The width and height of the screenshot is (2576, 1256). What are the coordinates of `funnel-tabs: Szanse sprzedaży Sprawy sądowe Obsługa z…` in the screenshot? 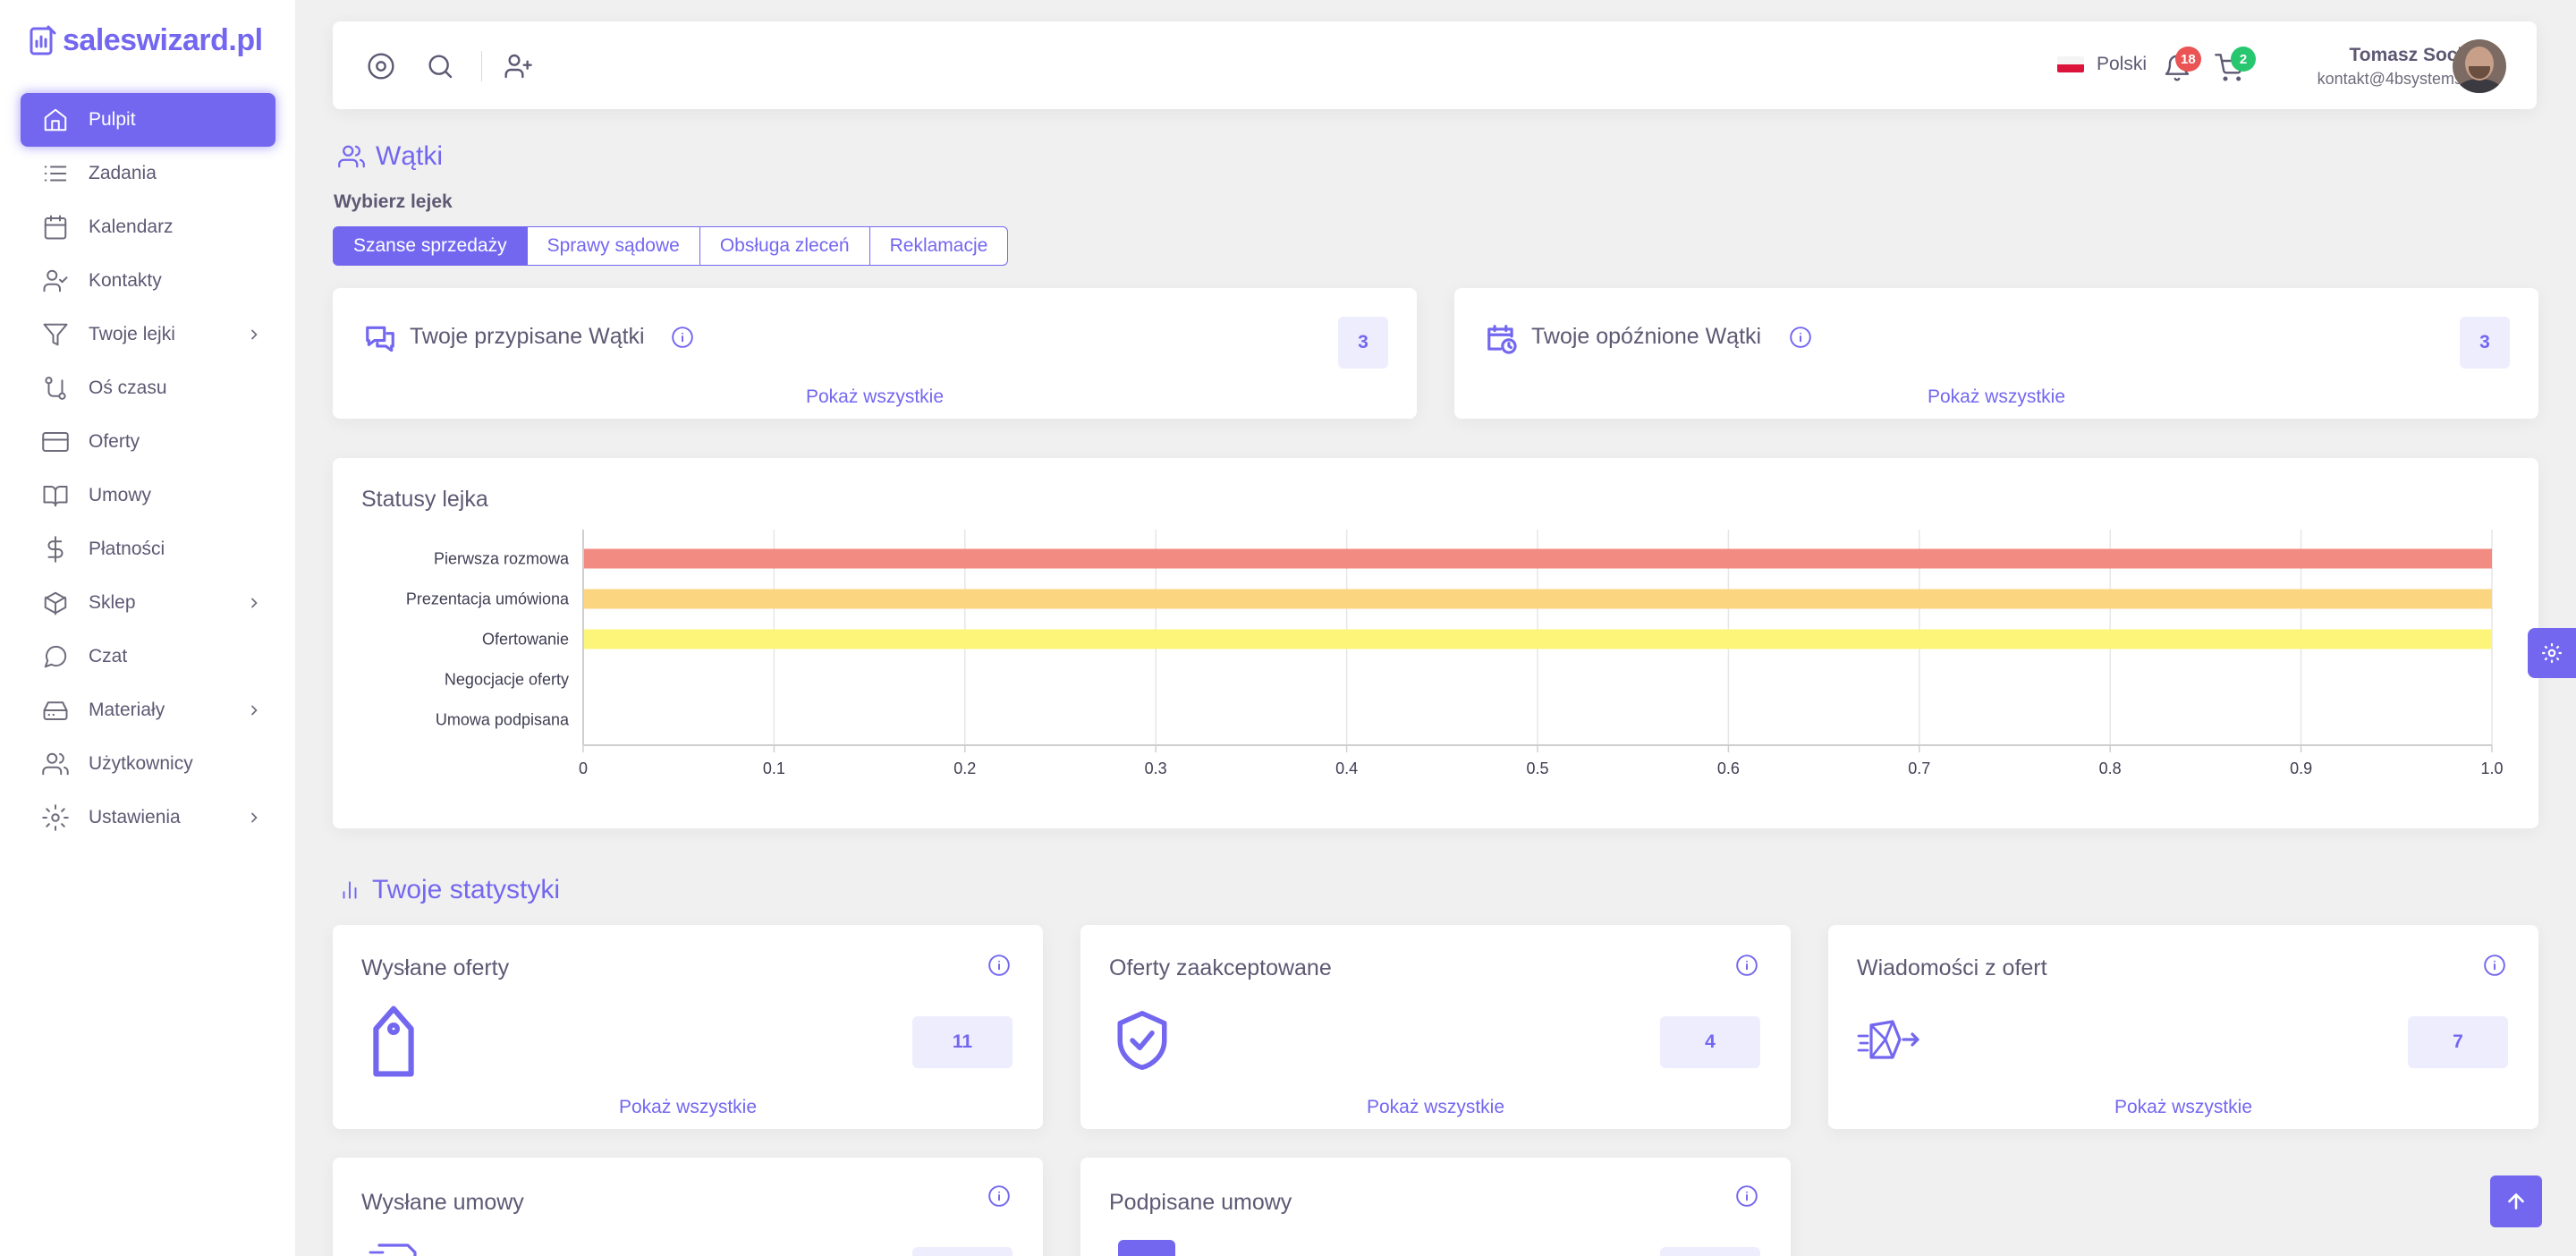 It's located at (671, 246).